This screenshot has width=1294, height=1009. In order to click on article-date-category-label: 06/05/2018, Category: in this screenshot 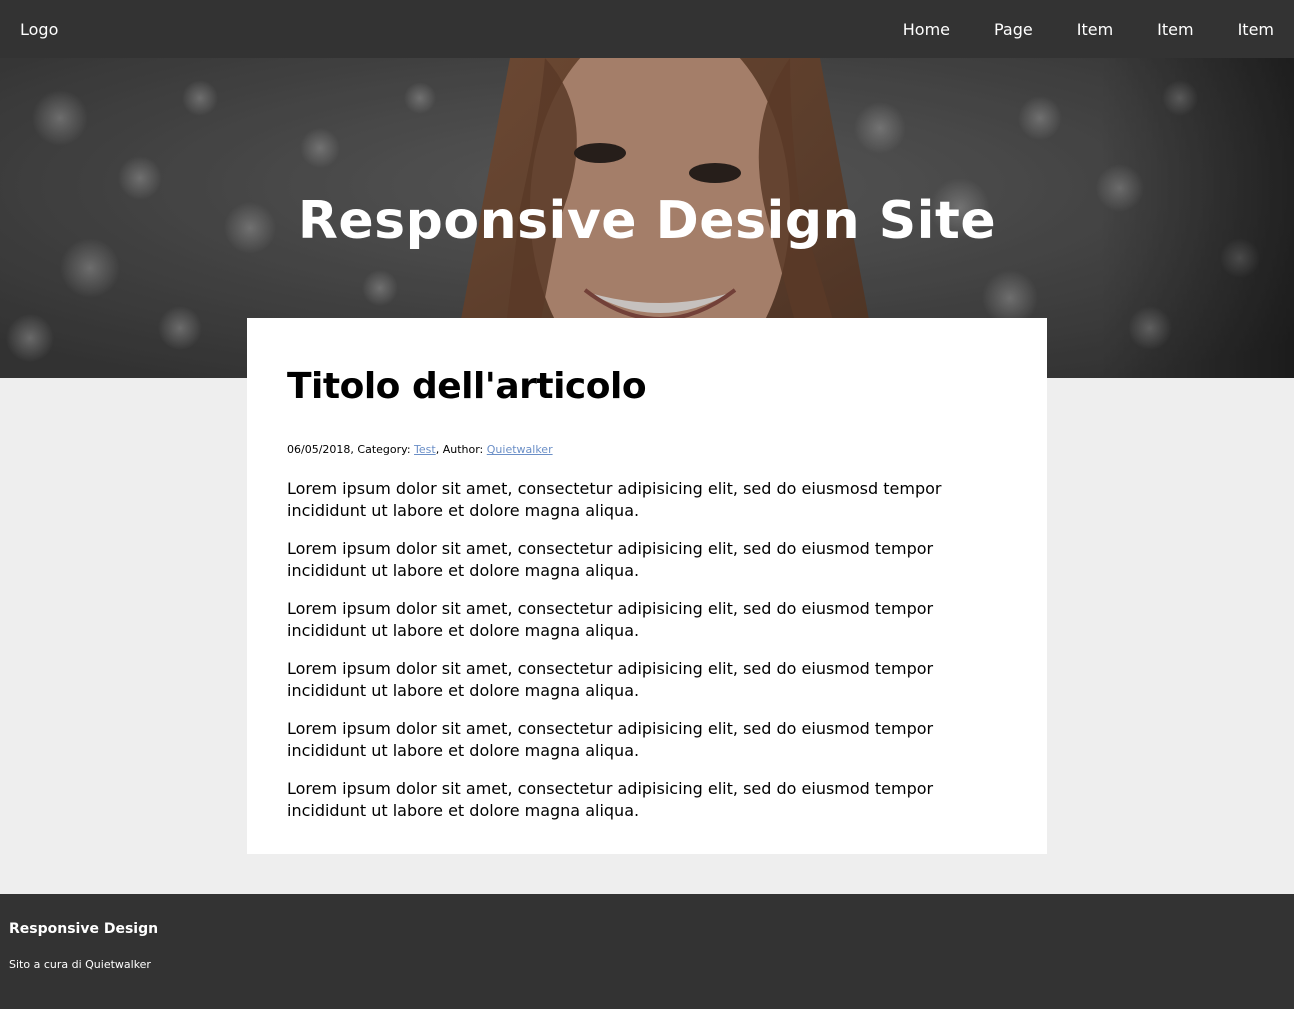, I will do `click(351, 449)`.